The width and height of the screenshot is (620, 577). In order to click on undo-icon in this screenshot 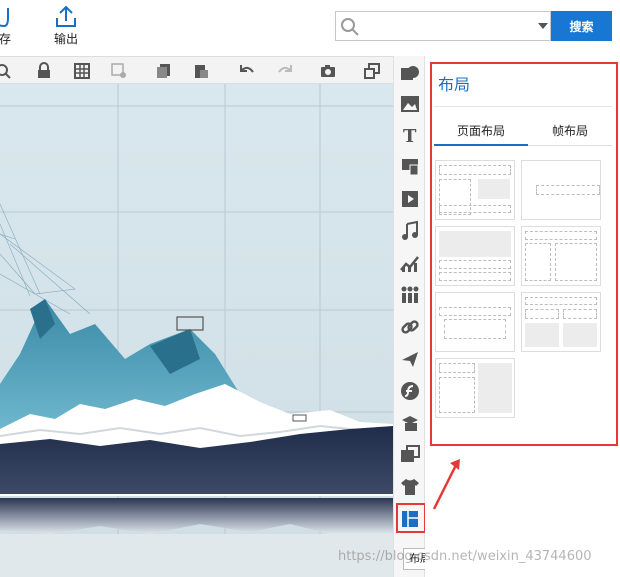, I will do `click(247, 71)`.